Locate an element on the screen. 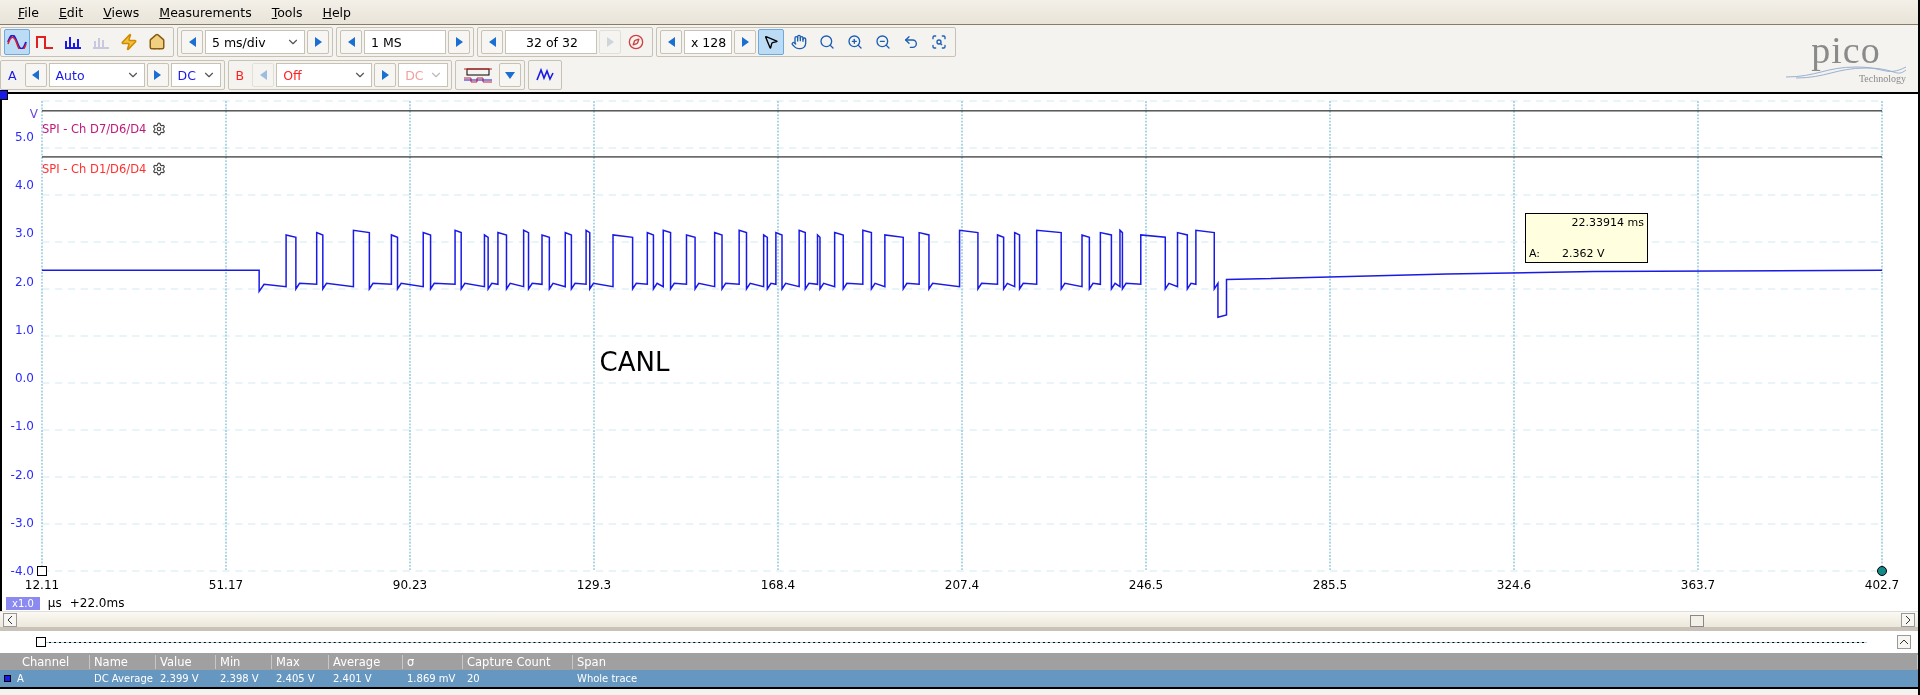 This screenshot has height=695, width=1920. scroll-left-button is located at coordinates (10, 619).